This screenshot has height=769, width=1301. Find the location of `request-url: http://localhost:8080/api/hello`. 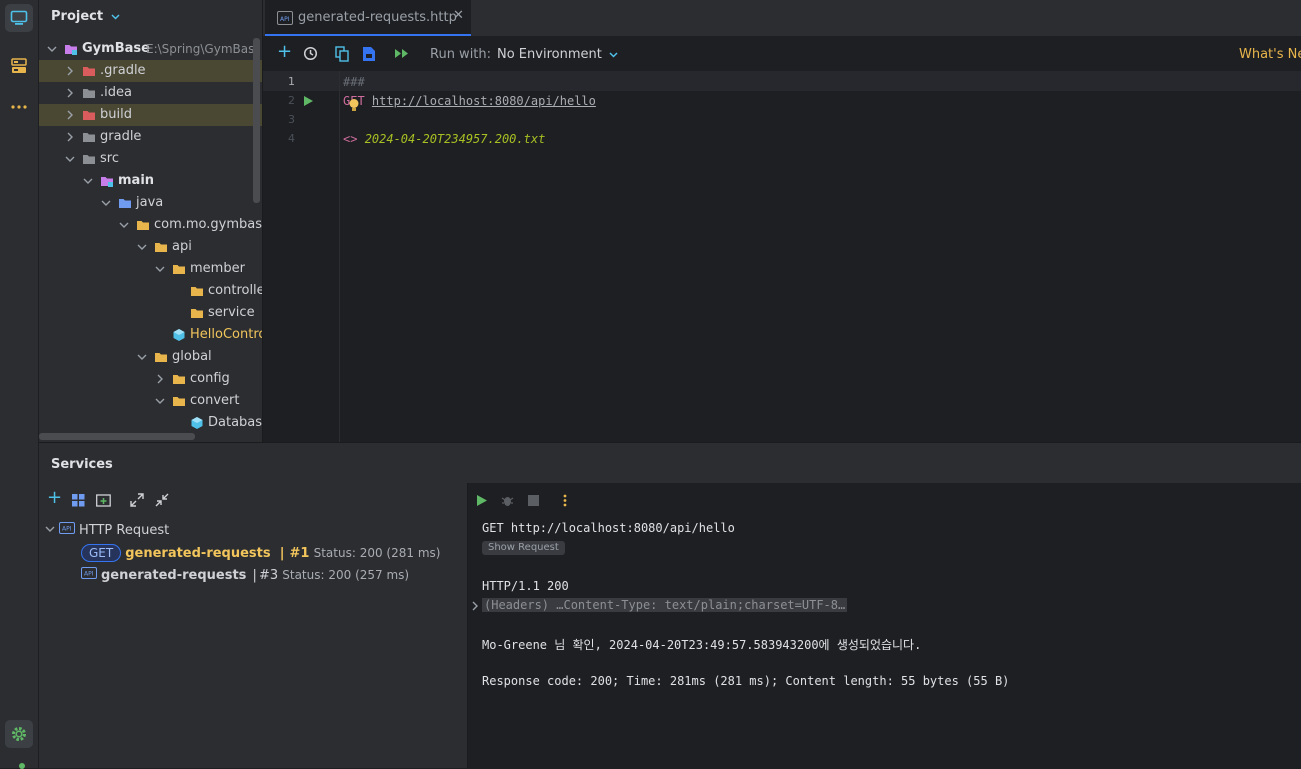

request-url: http://localhost:8080/api/hello is located at coordinates (484, 101).